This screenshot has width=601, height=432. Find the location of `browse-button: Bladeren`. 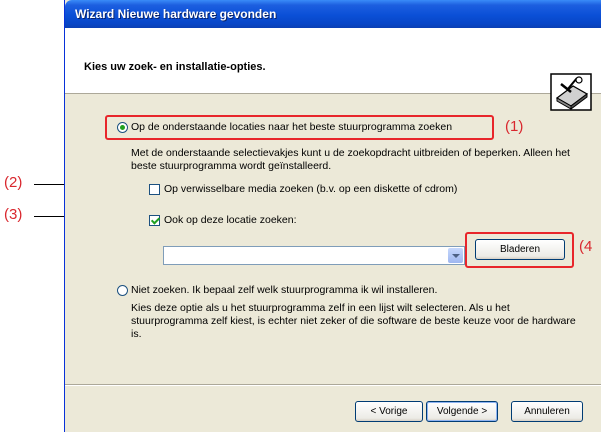

browse-button: Bladeren is located at coordinates (520, 249).